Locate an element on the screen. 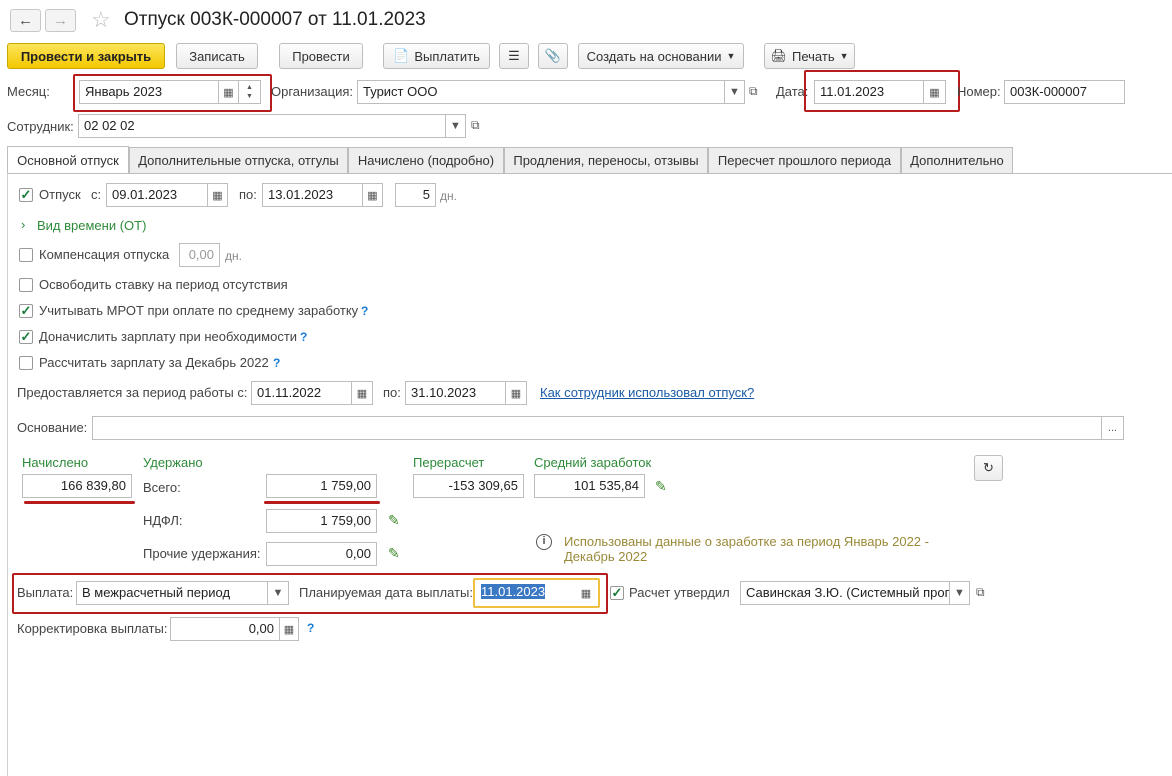 The image size is (1172, 776). tab-panel-left-border is located at coordinates (7, 474).